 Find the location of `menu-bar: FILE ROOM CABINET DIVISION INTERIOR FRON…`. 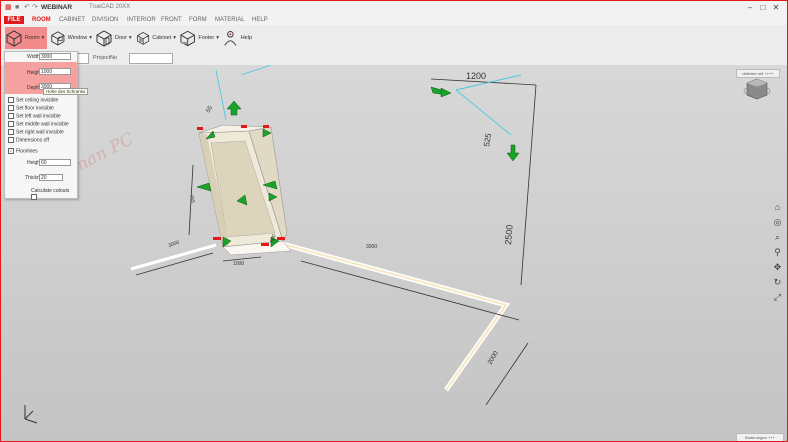

menu-bar: FILE ROOM CABINET DIVISION INTERIOR FRON… is located at coordinates (394, 20).